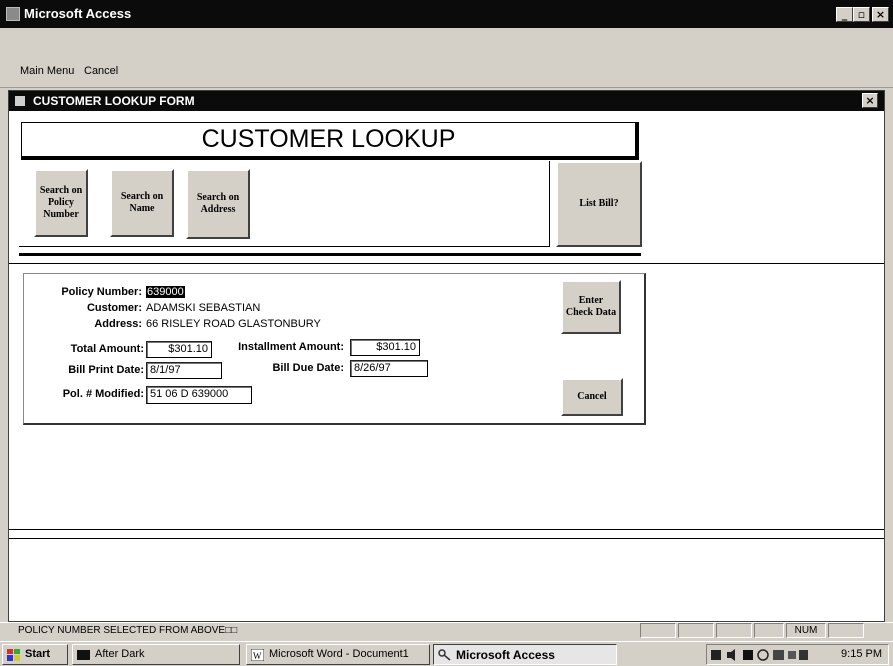  What do you see at coordinates (759, 655) in the screenshot?
I see `tray-icons` at bounding box center [759, 655].